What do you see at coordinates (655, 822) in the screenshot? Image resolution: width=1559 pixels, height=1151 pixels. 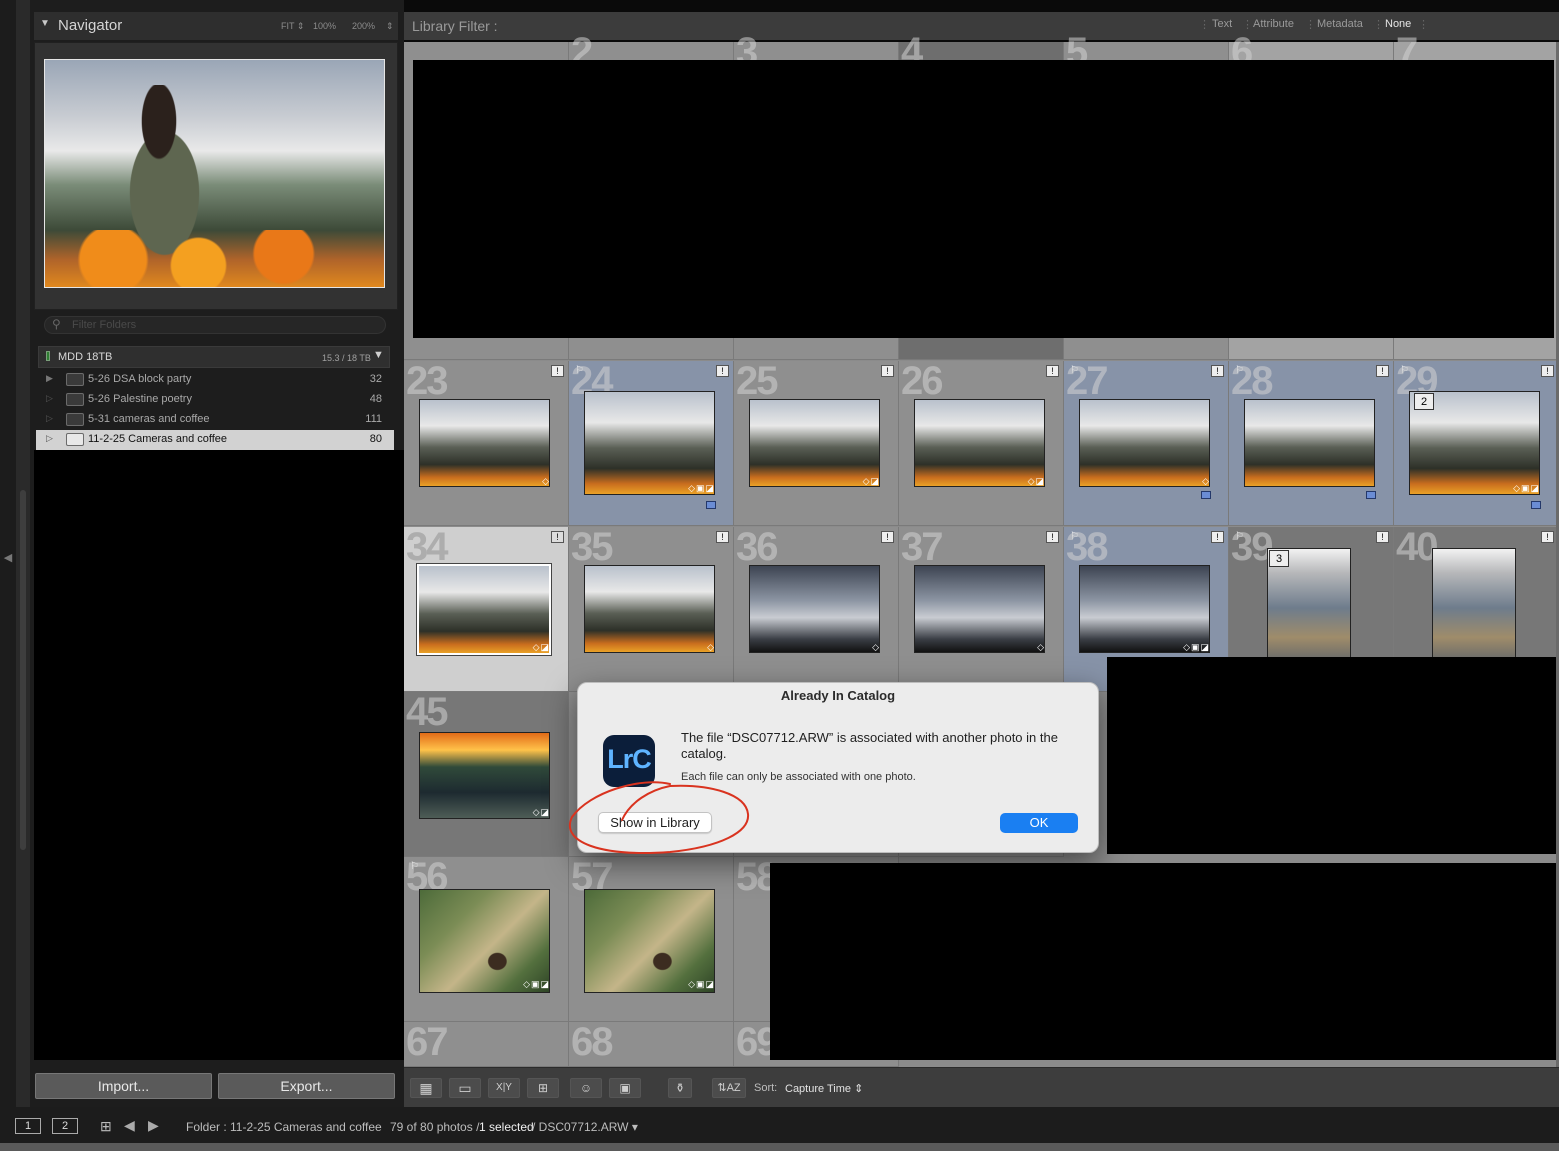 I see `show-in-library-button: Show in Library` at bounding box center [655, 822].